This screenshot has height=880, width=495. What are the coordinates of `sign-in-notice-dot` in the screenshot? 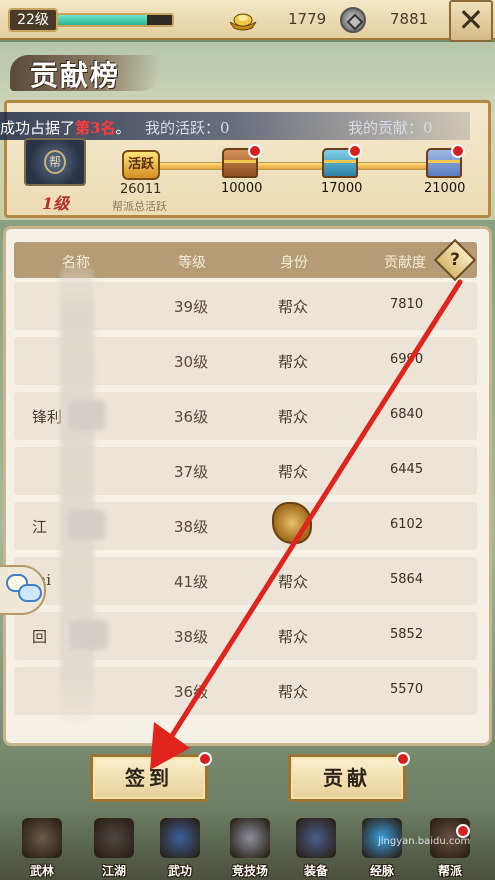 It's located at (205, 759).